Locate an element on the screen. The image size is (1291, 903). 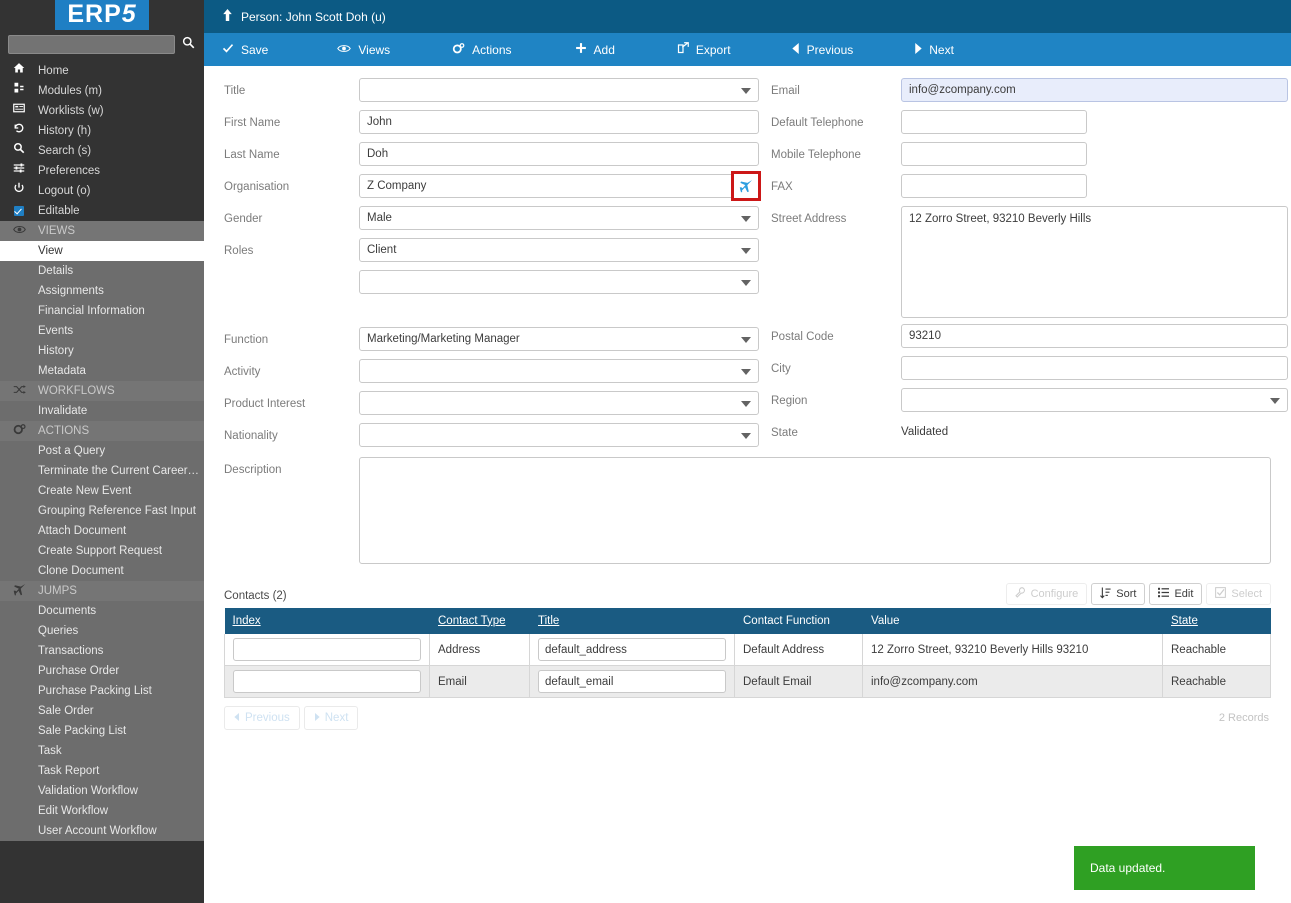
configure-button: Configure is located at coordinates (1046, 594).